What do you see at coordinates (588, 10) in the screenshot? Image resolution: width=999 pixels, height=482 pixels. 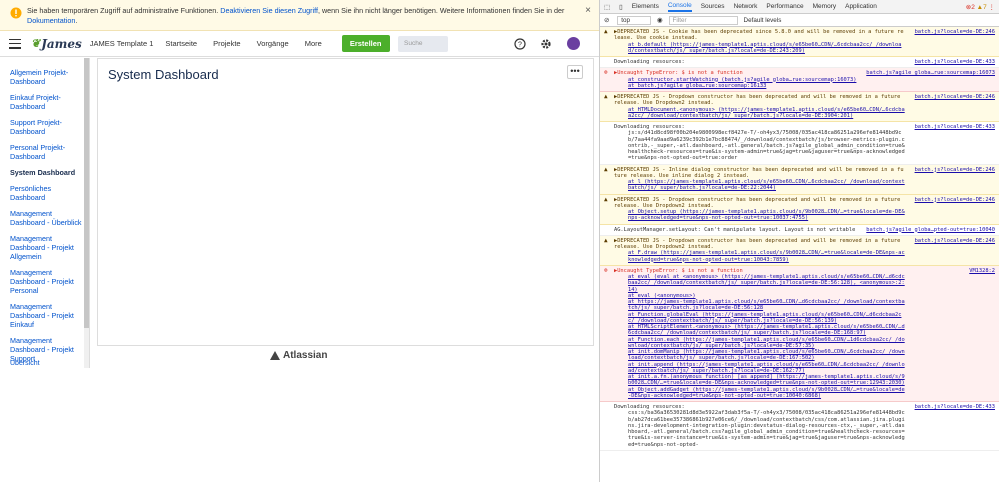 I see `close-icon: ×` at bounding box center [588, 10].